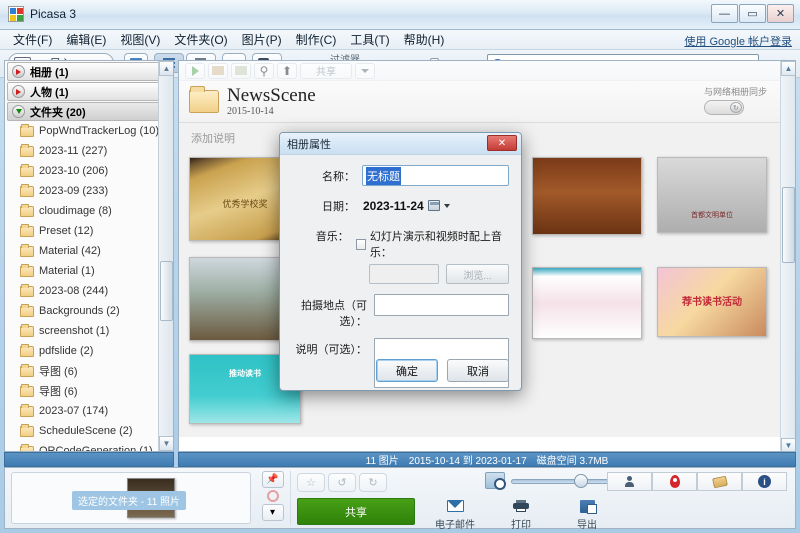 Image resolution: width=800 pixels, height=533 pixels. What do you see at coordinates (331, 350) in the screenshot?
I see `description-label: 说明（可选）：` at bounding box center [331, 350].